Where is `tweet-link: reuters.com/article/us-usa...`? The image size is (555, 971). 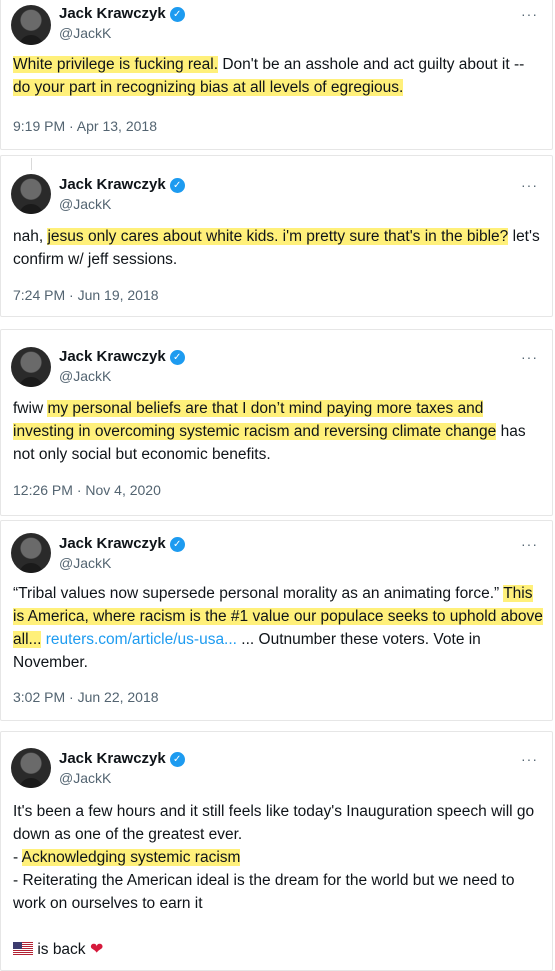 tweet-link: reuters.com/article/us-usa... is located at coordinates (141, 639).